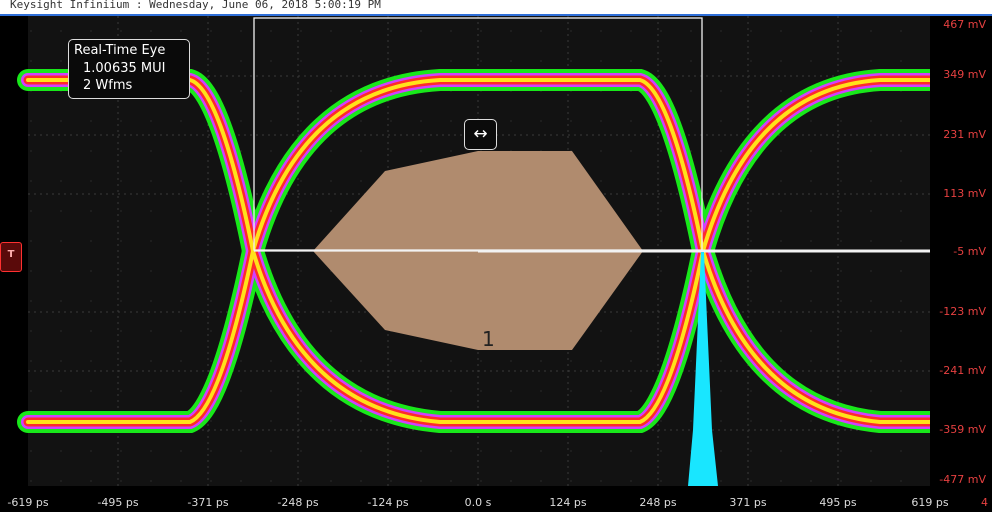 The height and width of the screenshot is (512, 992). What do you see at coordinates (962, 479) in the screenshot?
I see `y-tick: -477 mV` at bounding box center [962, 479].